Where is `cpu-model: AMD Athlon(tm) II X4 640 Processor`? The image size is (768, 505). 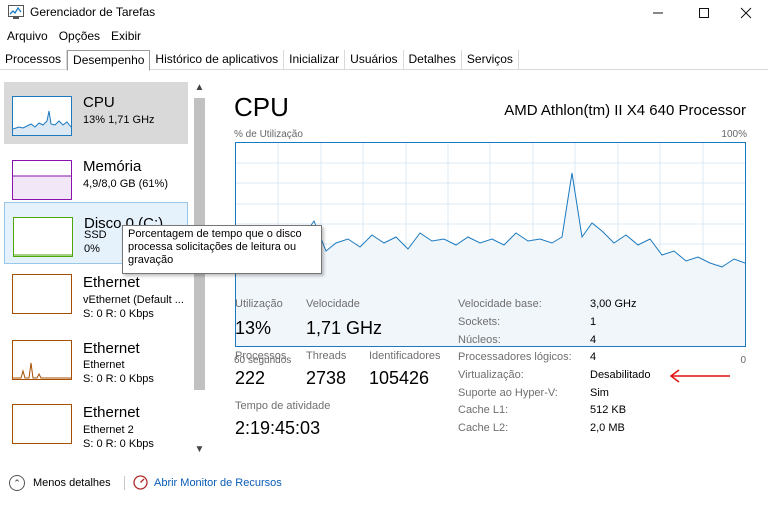
cpu-model: AMD Athlon(tm) II X4 640 Processor is located at coordinates (625, 110).